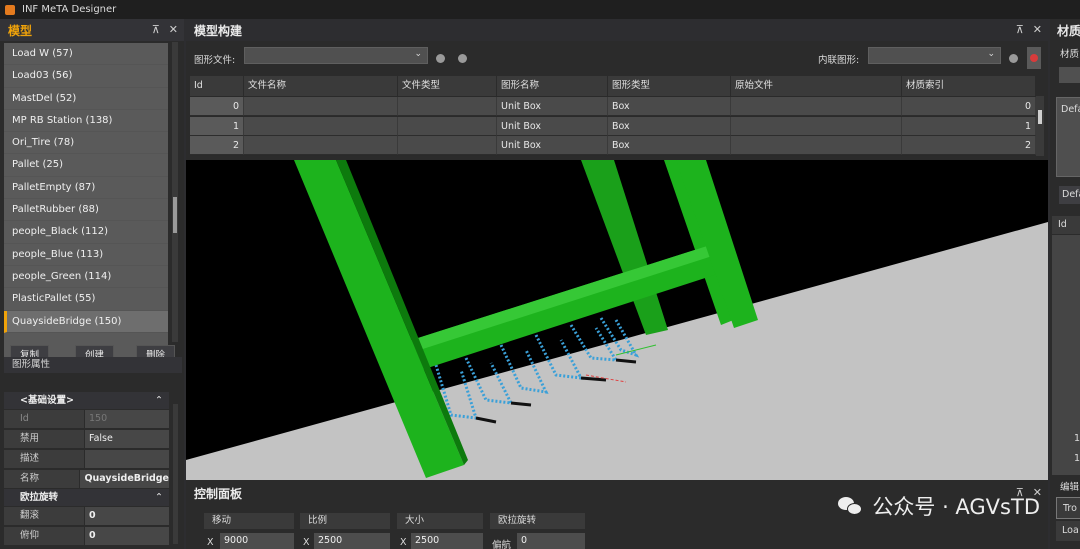  Describe the element at coordinates (1068, 137) in the screenshot. I see `material-list: Defa` at that location.